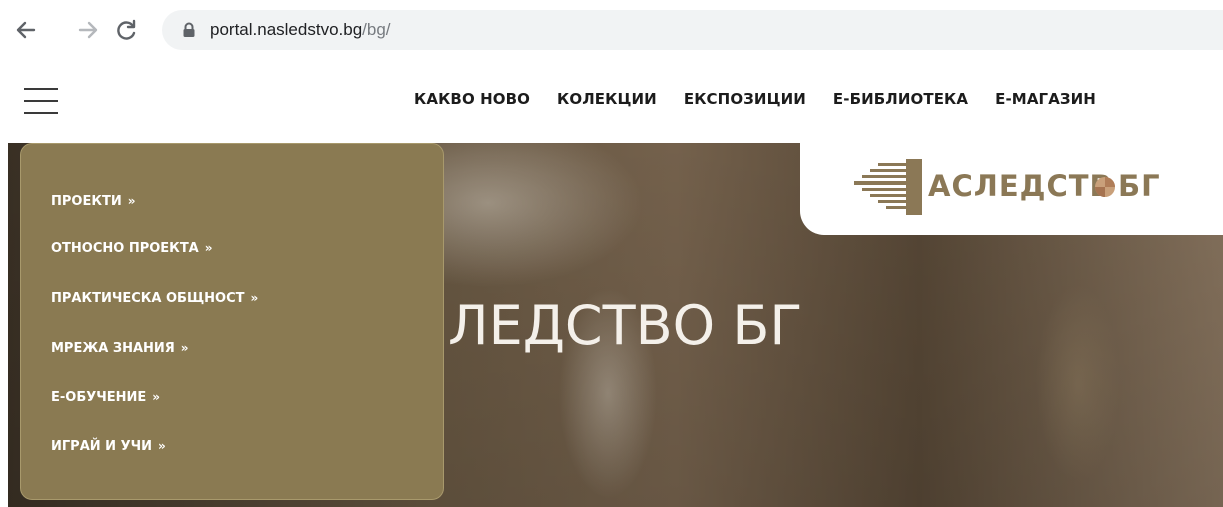 The height and width of the screenshot is (507, 1223). I want to click on nav-item-e-shop: Е-МАГАЗИН, so click(1045, 99).